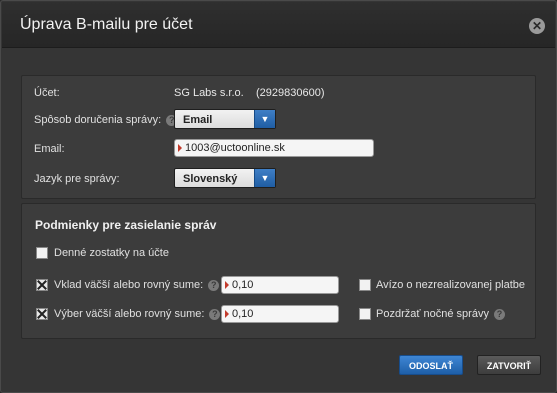  Describe the element at coordinates (278, 25) in the screenshot. I see `dialog-titlebar: Úprava B-mailu pre účet ✕` at that location.